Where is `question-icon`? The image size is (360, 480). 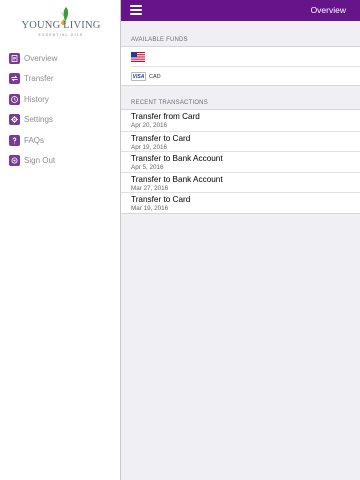 question-icon is located at coordinates (14, 140).